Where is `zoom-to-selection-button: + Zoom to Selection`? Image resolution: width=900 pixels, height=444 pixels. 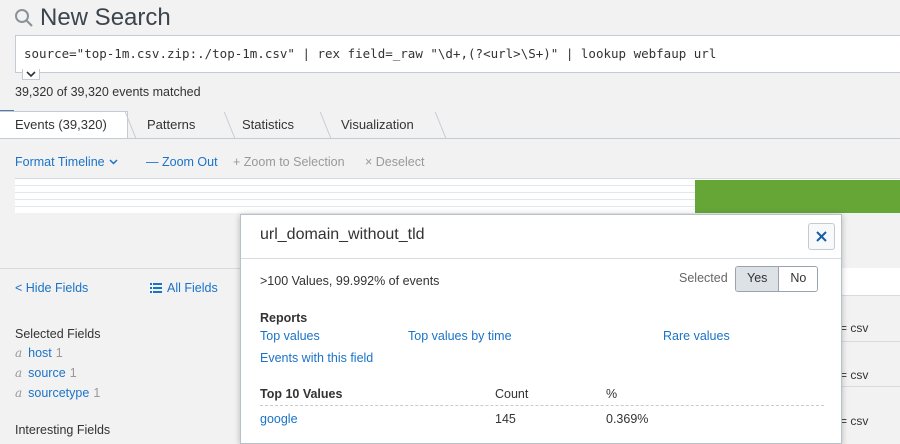
zoom-to-selection-button: + Zoom to Selection is located at coordinates (289, 162).